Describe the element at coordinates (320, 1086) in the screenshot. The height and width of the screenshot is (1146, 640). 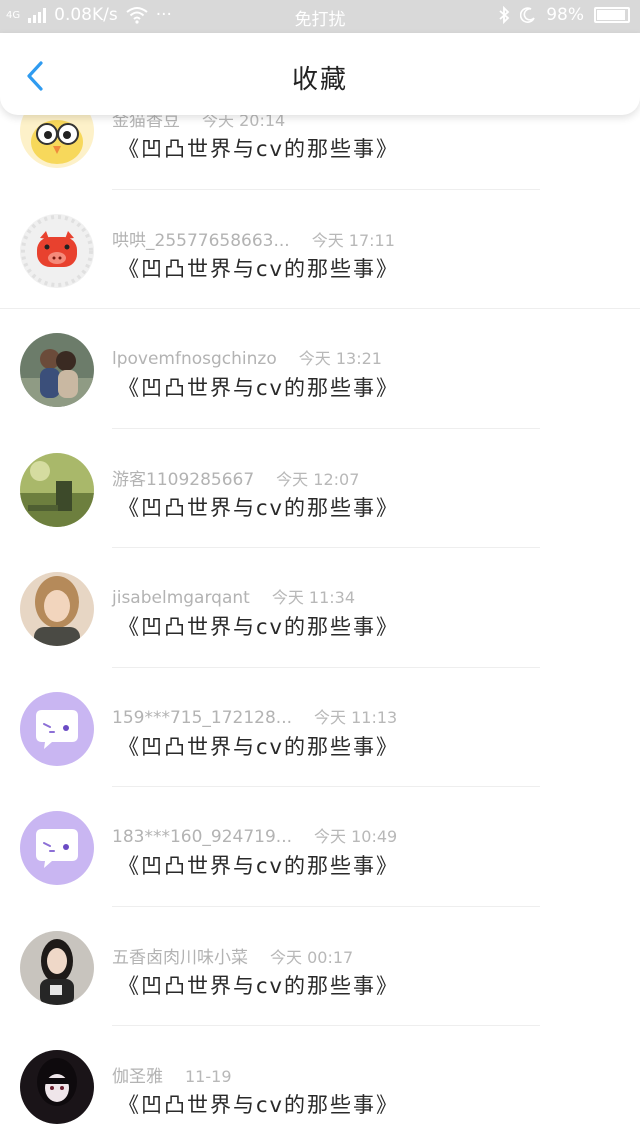
I see `list-item: 伽圣雅 11-19 《凹凸世界与cv的那些事》` at that location.